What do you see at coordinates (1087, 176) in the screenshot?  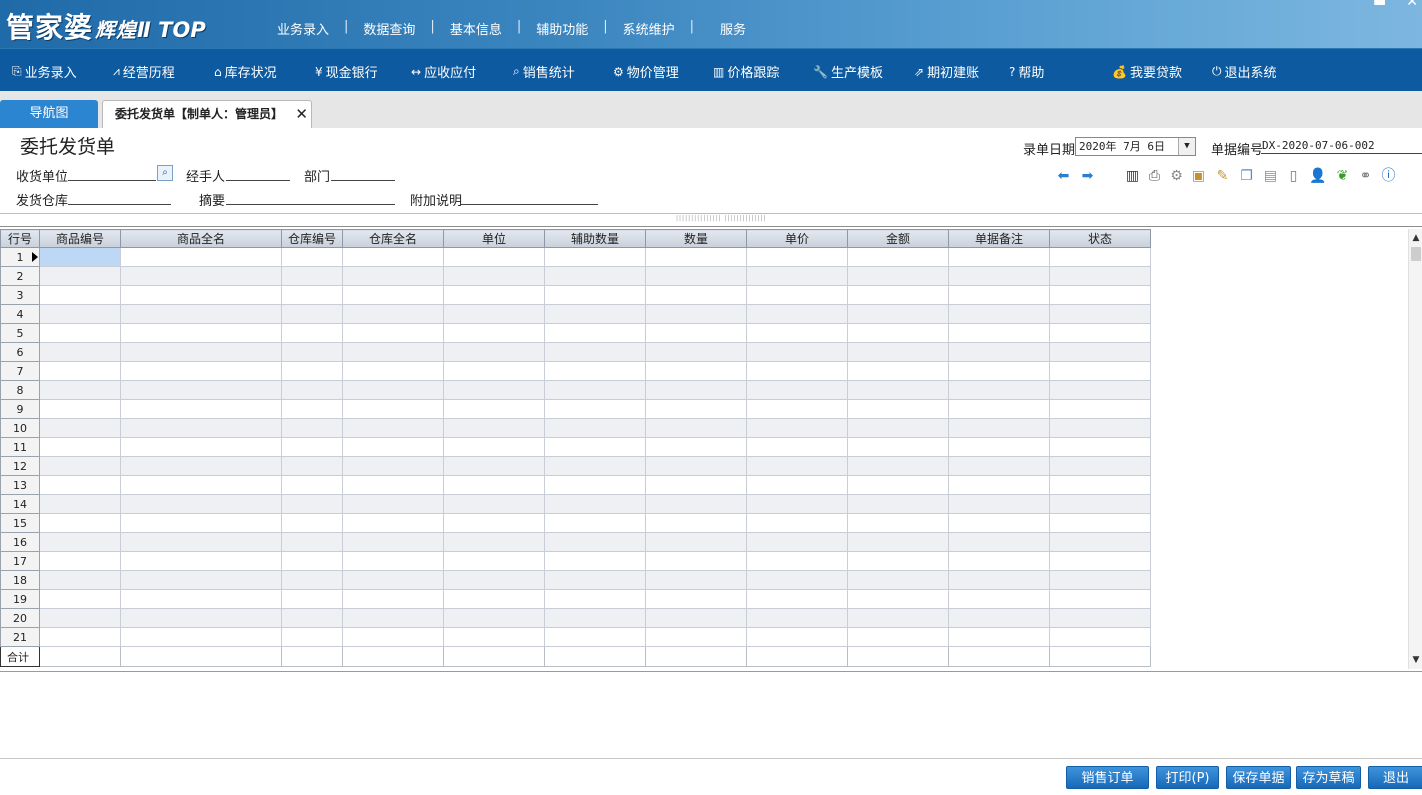 I see `arrow-right-icon: ➡` at bounding box center [1087, 176].